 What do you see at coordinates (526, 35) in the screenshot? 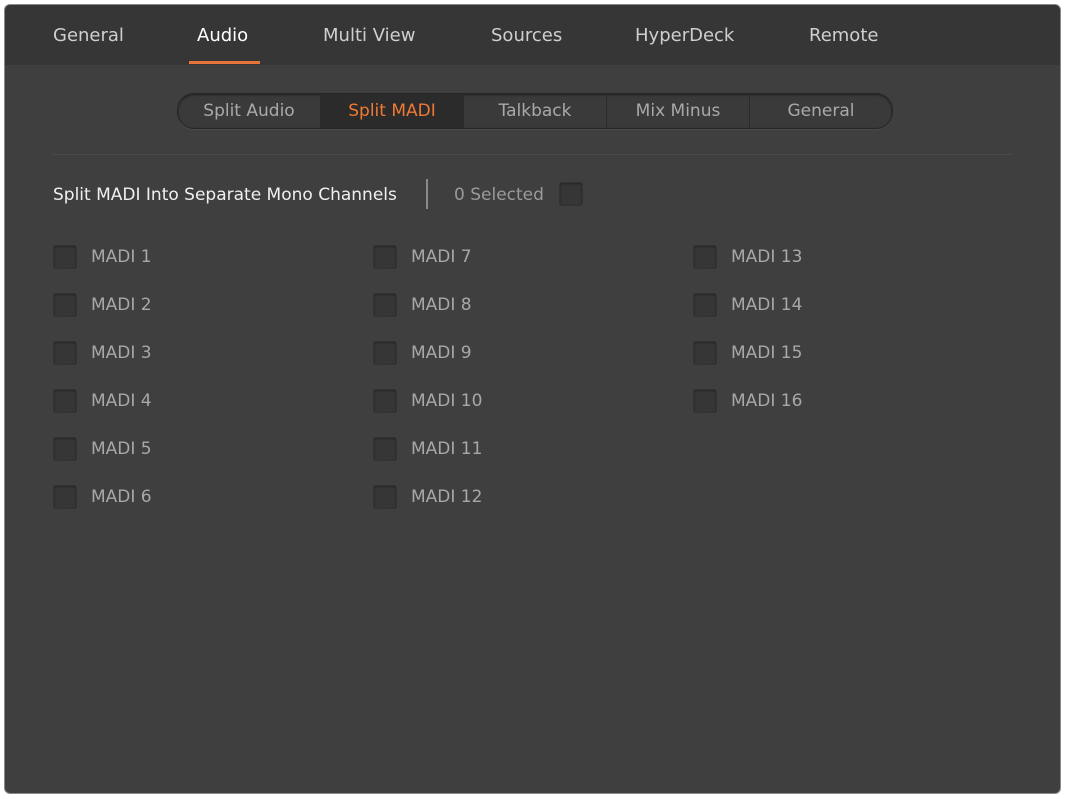
I see `tab-sources: Sources` at bounding box center [526, 35].